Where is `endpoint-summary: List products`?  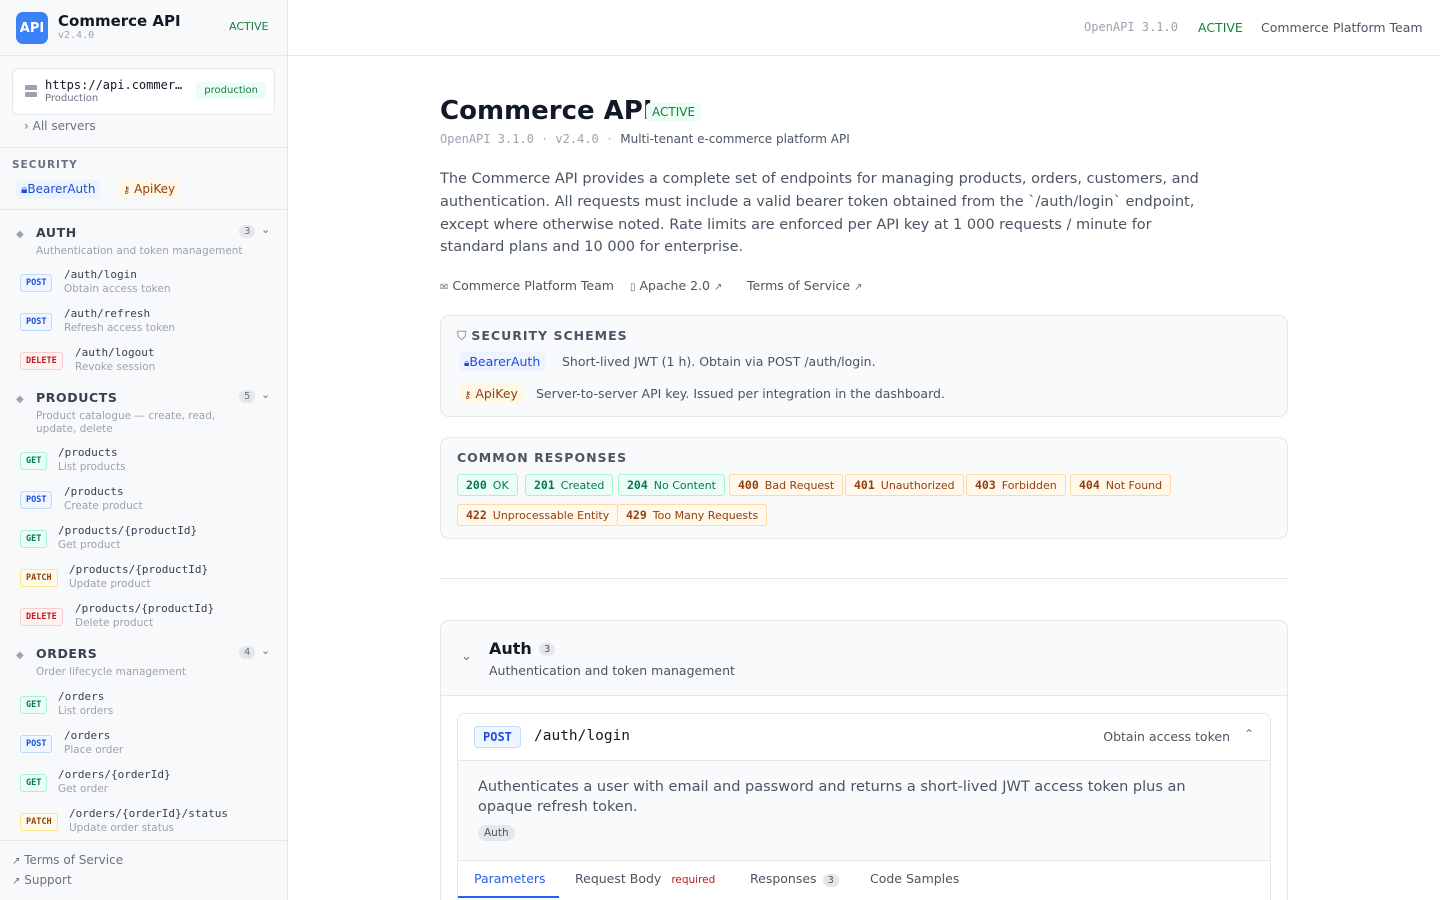 endpoint-summary: List products is located at coordinates (92, 467).